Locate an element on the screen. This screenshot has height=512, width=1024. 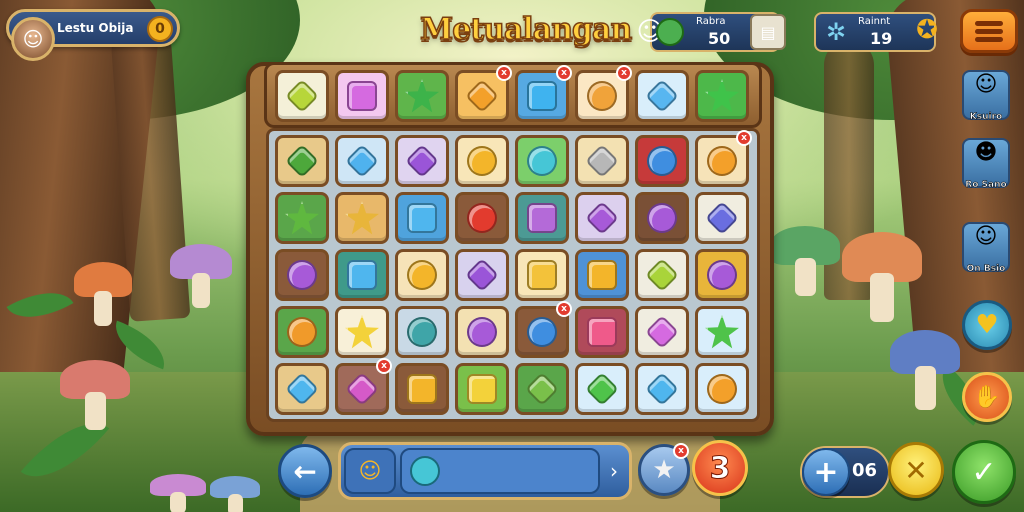
moves-counter: 3 is located at coordinates (720, 468).